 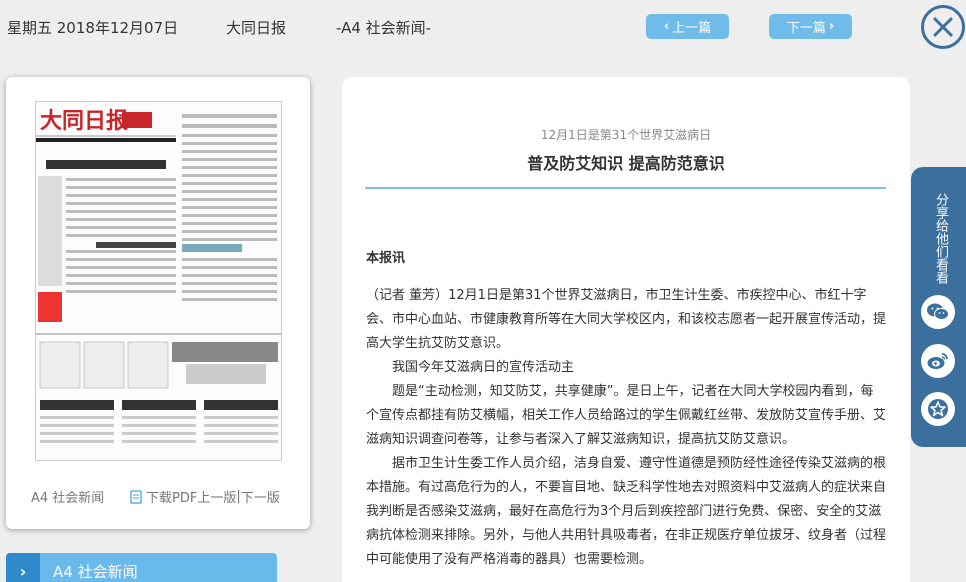 What do you see at coordinates (386, 258) in the screenshot?
I see `article-byline: 本报讯` at bounding box center [386, 258].